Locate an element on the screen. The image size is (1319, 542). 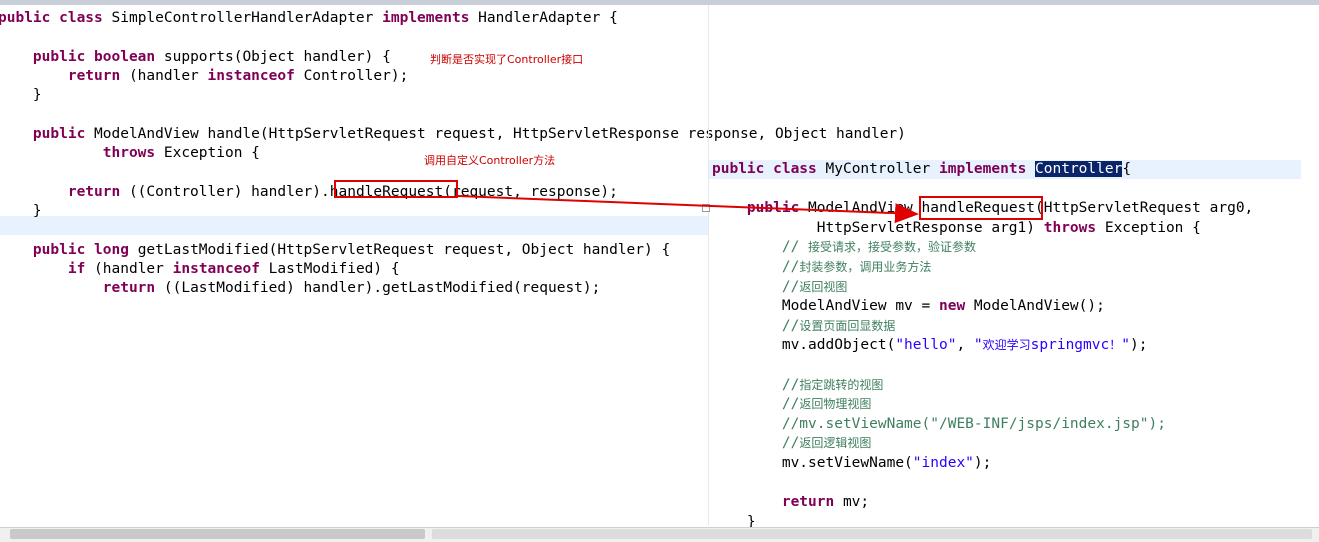
arrow-call-to-definition is located at coordinates (688, 209).